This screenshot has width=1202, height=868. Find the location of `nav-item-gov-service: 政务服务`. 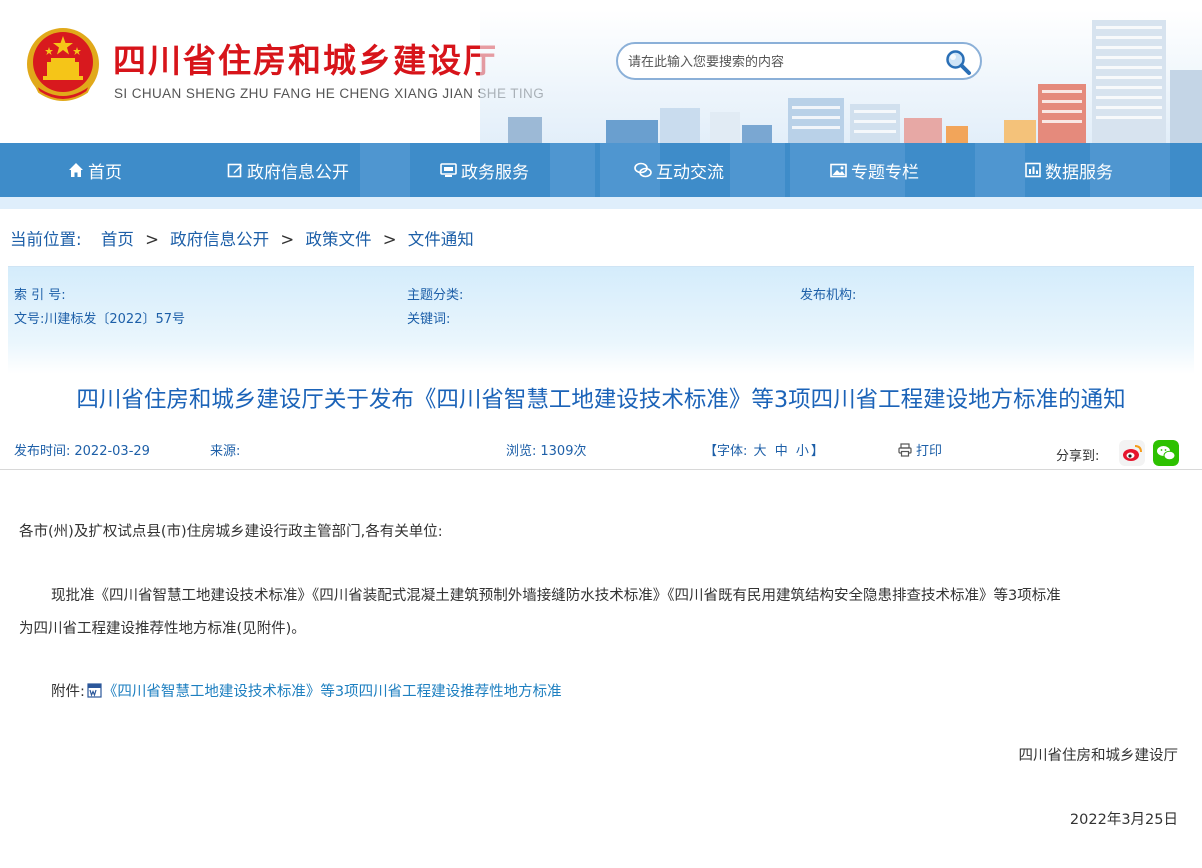

nav-item-gov-service: 政务服务 is located at coordinates (484, 170).